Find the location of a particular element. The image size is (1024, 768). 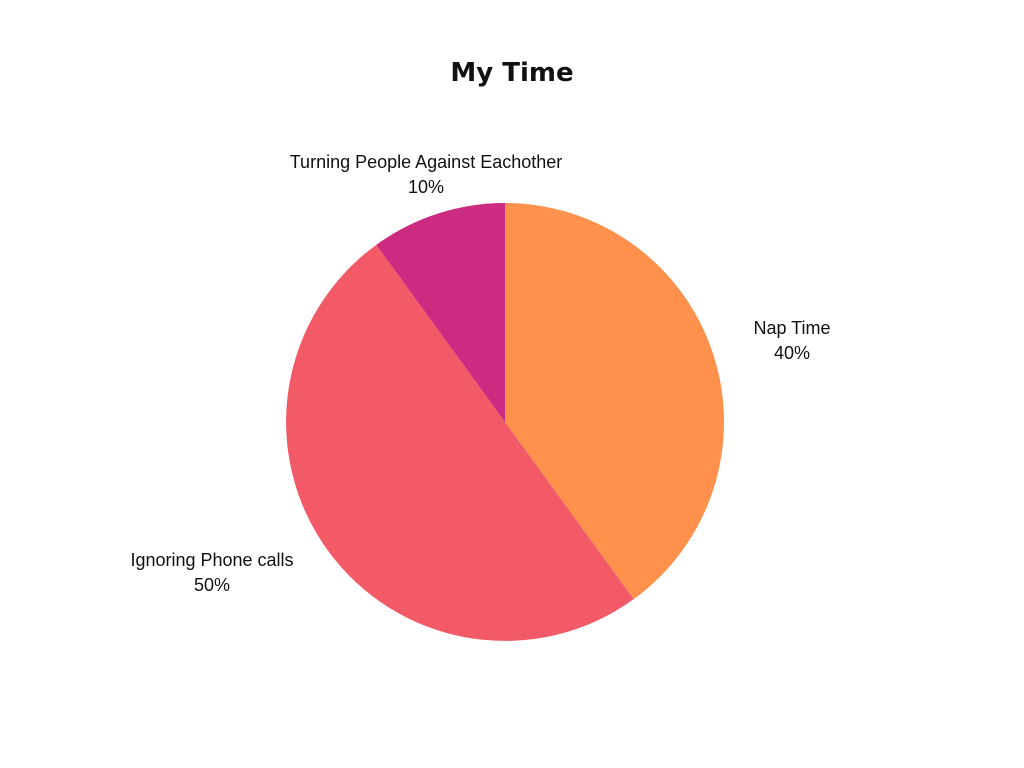

slice-percent-nap-time: 40% is located at coordinates (792, 353).